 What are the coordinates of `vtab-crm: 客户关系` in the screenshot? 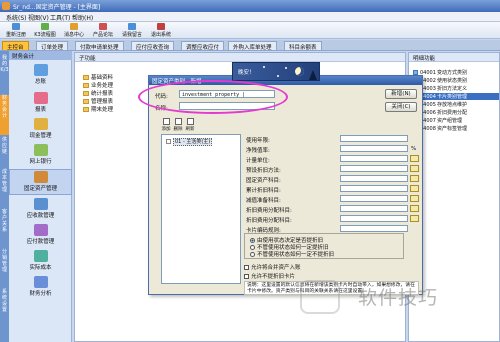 It's located at (4, 228).